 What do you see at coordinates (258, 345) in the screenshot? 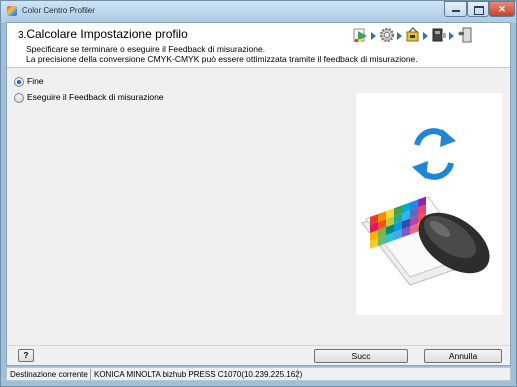
I see `footer-divider` at bounding box center [258, 345].